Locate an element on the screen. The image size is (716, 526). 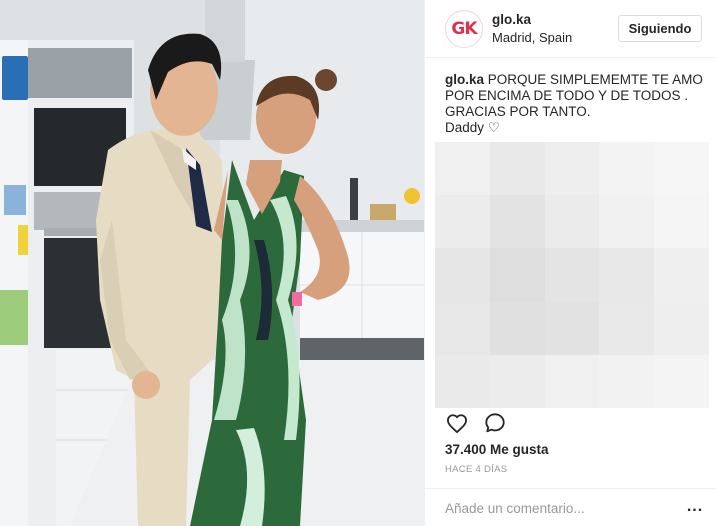
heart-icon is located at coordinates (457, 423).